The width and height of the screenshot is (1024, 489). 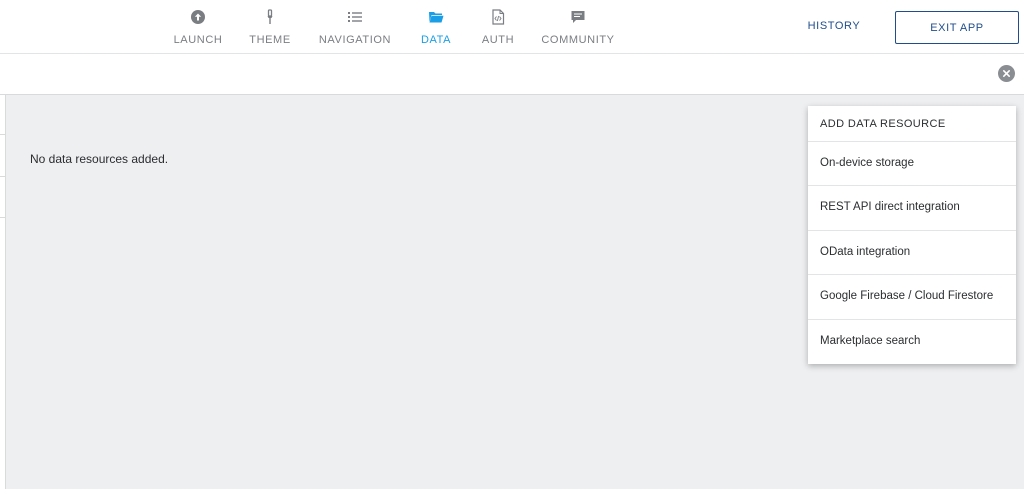 What do you see at coordinates (512, 74) in the screenshot?
I see `editor-toolbar` at bounding box center [512, 74].